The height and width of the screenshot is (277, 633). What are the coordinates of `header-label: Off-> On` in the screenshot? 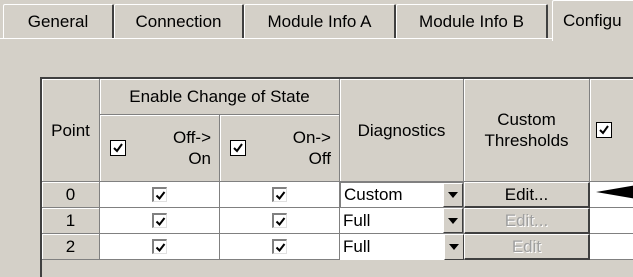 It's located at (192, 148).